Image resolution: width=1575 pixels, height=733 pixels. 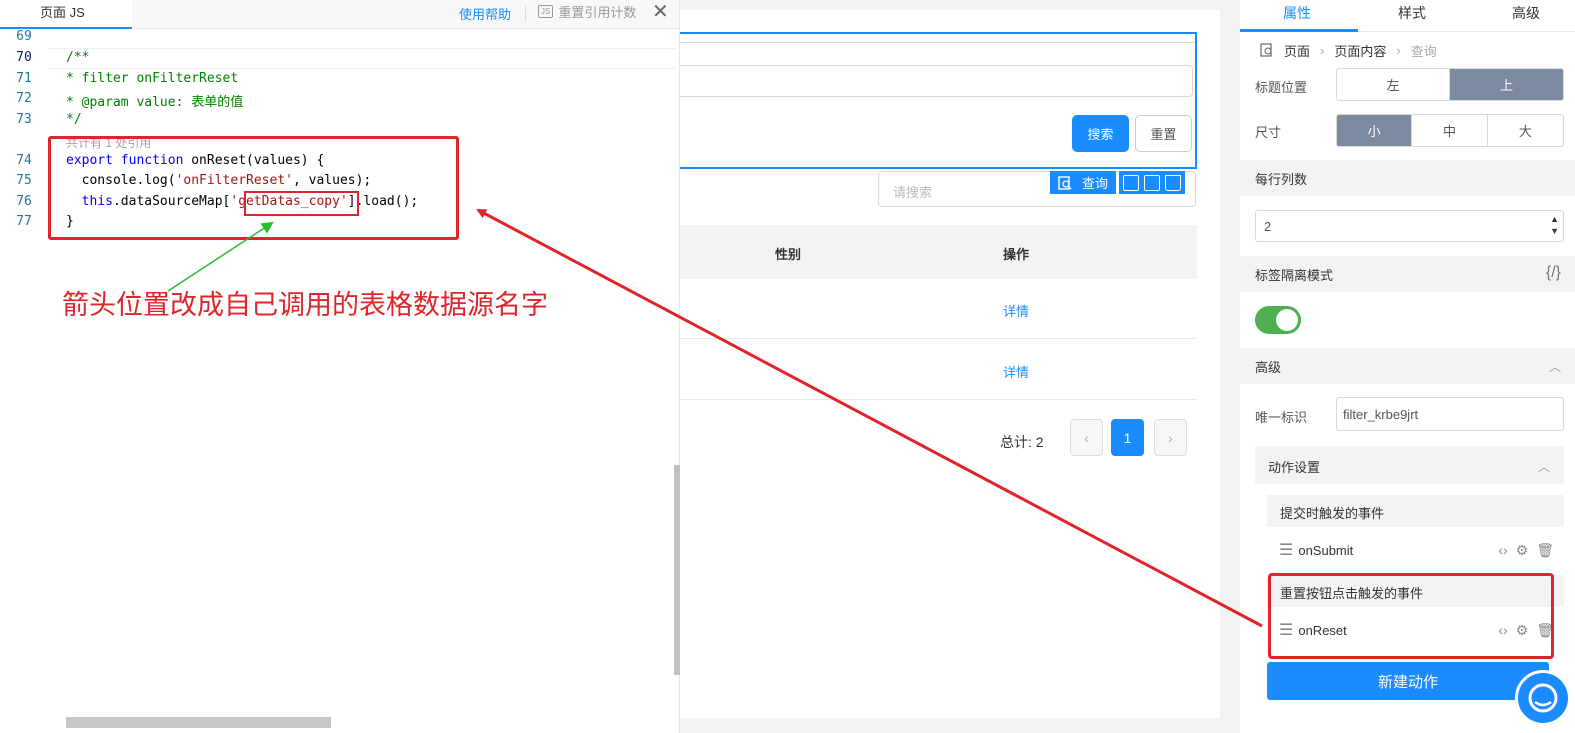 I want to click on actions-section-header: 动作设置 ︿, so click(x=1409, y=465).